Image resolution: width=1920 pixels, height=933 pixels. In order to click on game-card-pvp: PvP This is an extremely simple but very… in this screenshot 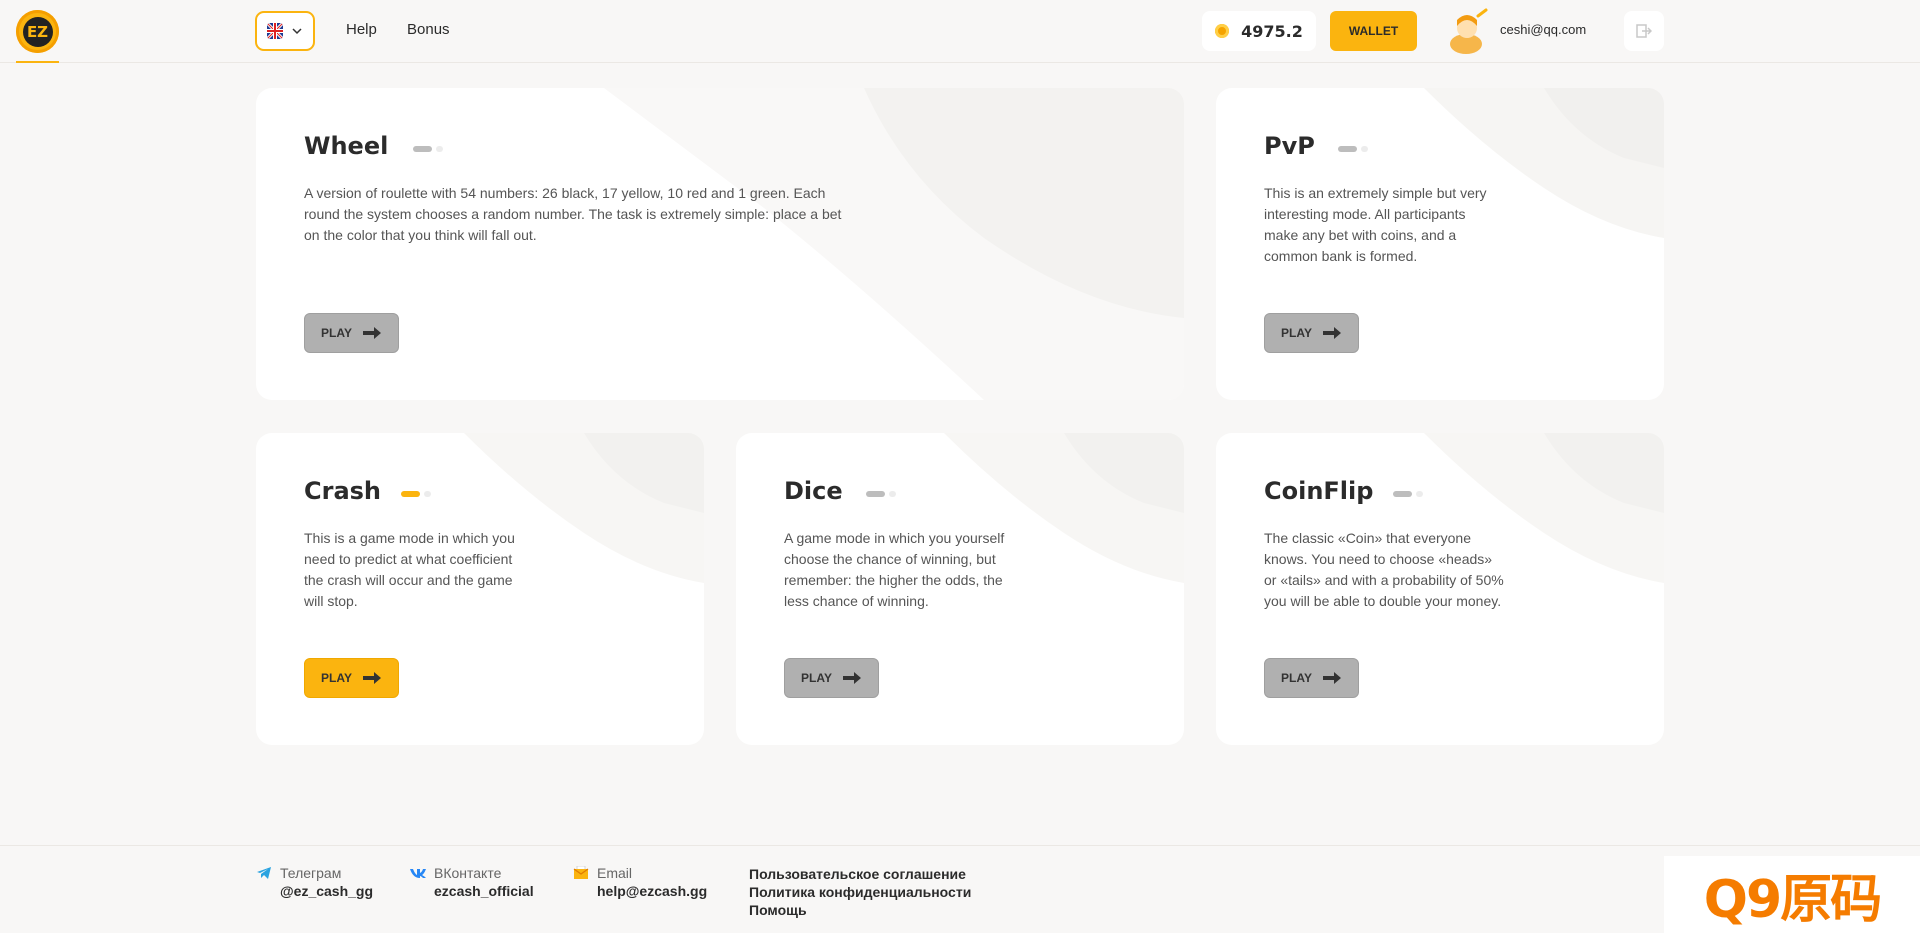, I will do `click(1440, 244)`.